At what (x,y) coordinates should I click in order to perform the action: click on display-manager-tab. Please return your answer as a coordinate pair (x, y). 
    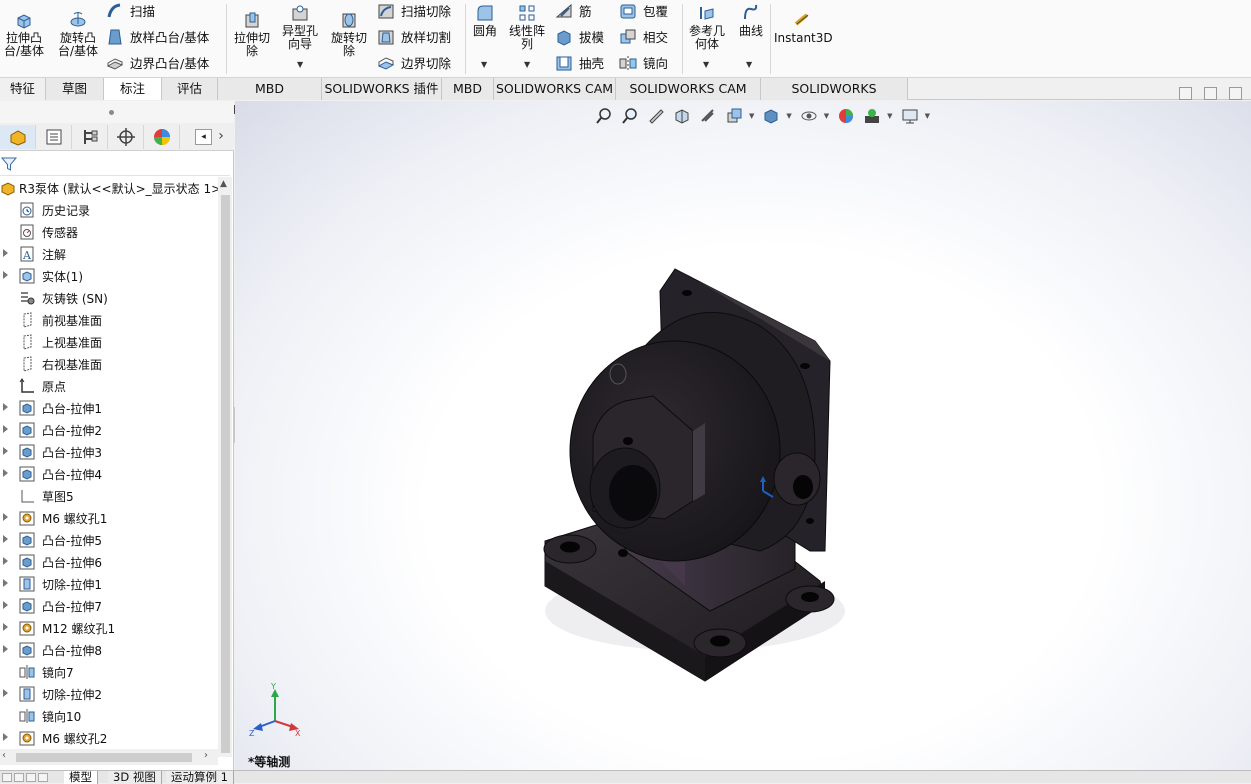
    Looking at the image, I should click on (162, 137).